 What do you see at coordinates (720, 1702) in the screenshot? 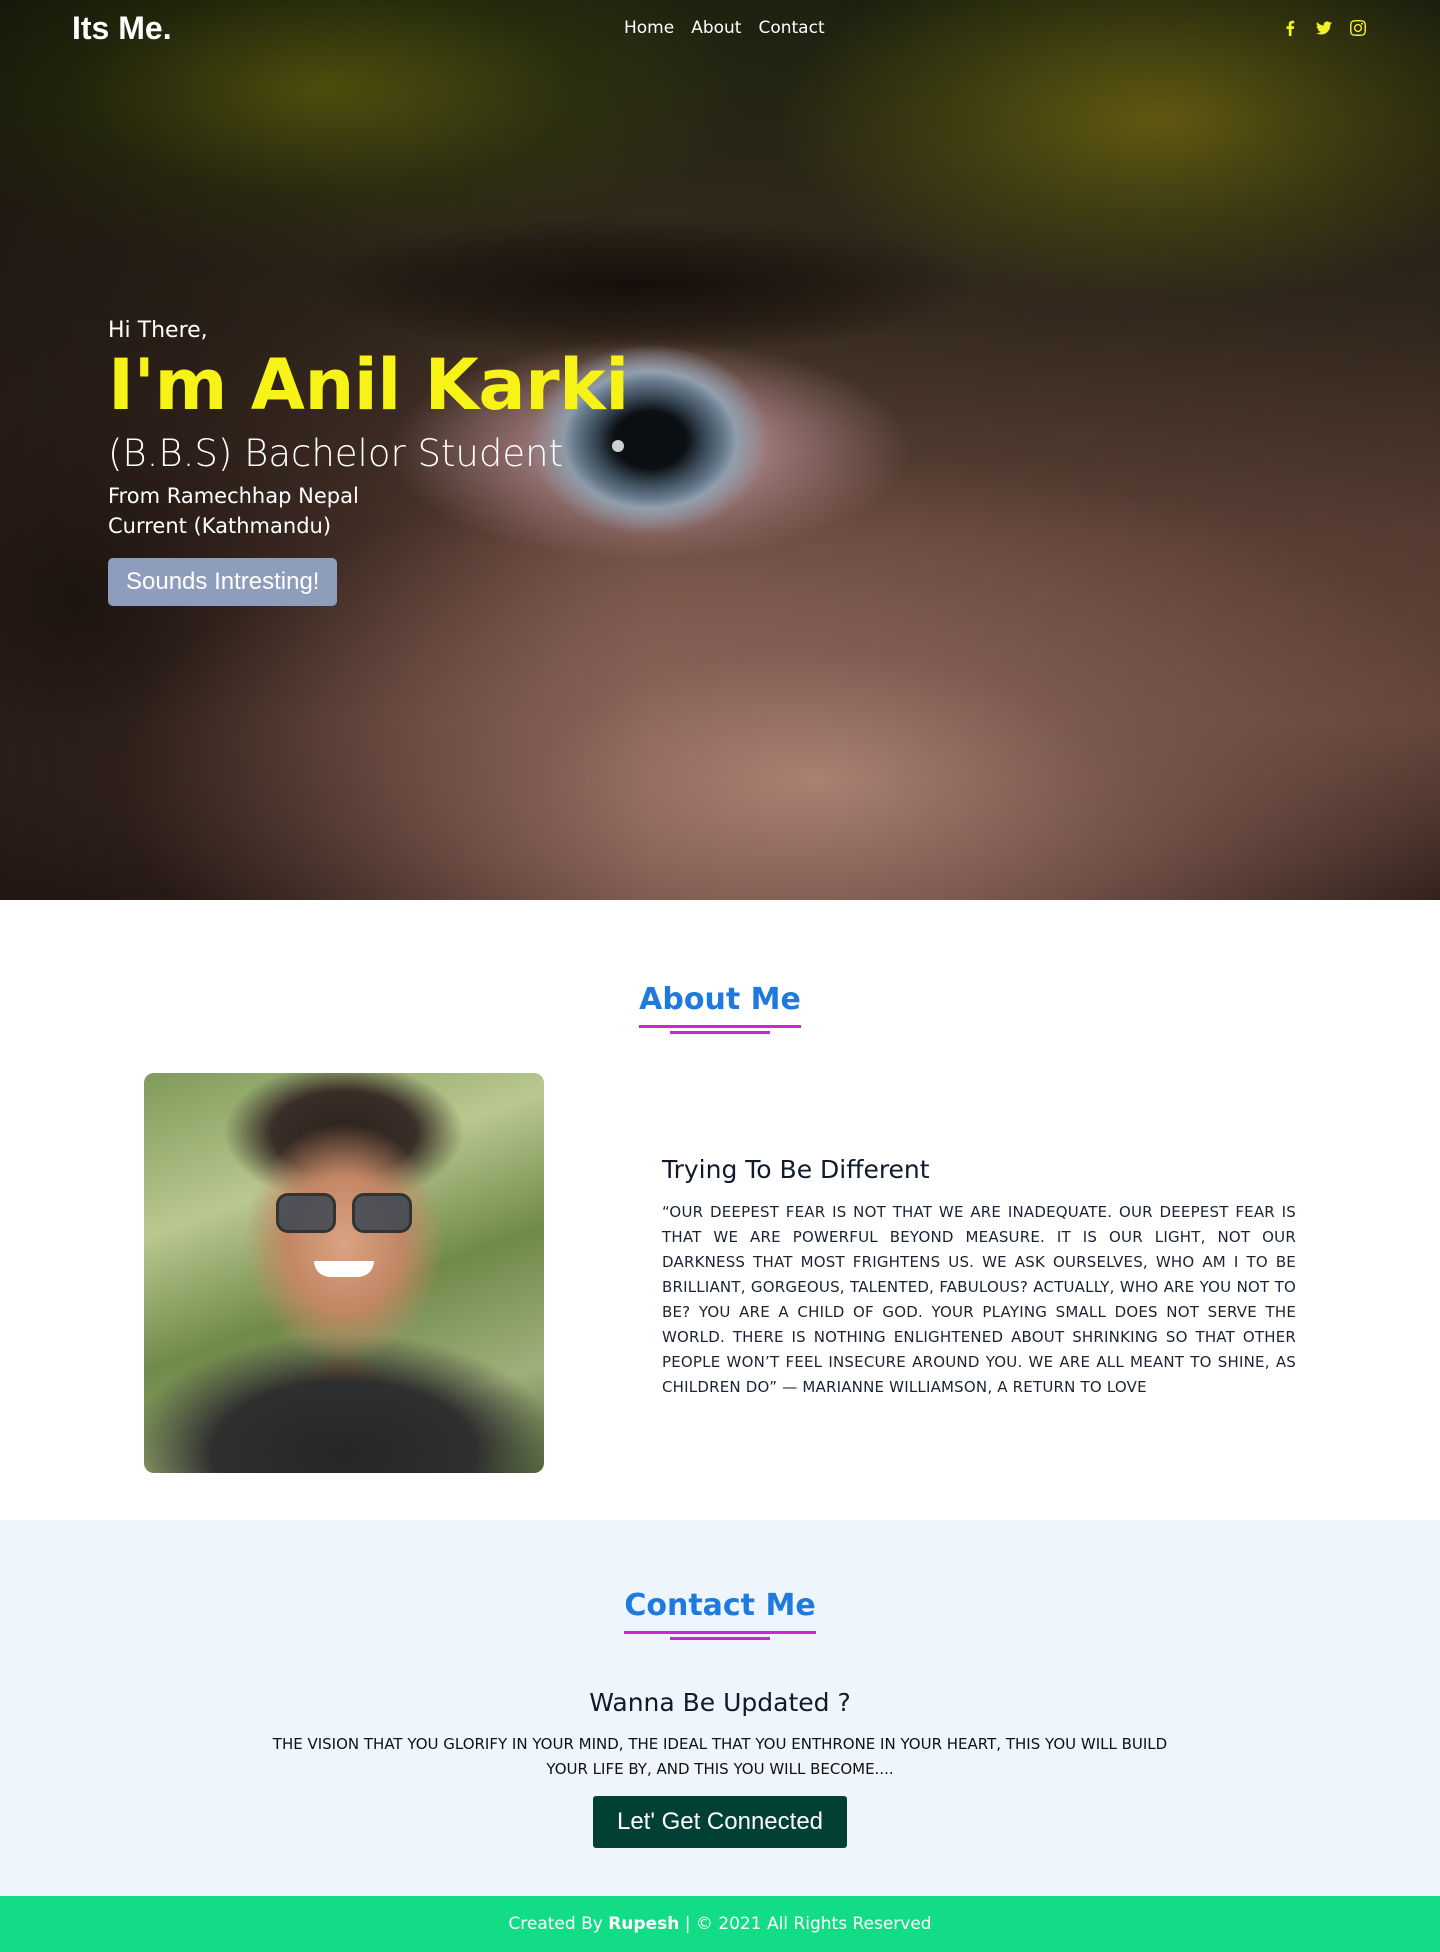
I see `contact-heading: Wanna Be Updated ?` at bounding box center [720, 1702].